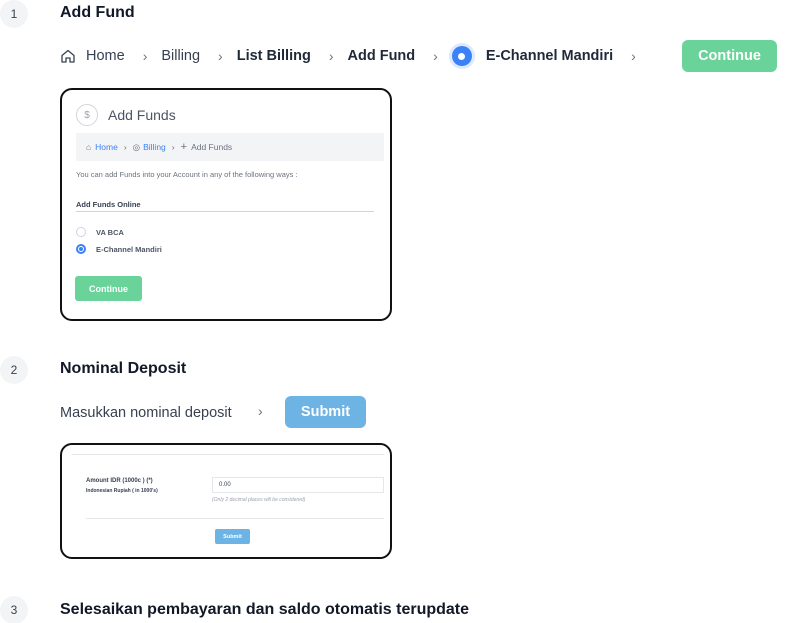 This screenshot has height=623, width=789. Describe the element at coordinates (108, 204) in the screenshot. I see `add-funds-section-title: Add Funds Online` at that location.